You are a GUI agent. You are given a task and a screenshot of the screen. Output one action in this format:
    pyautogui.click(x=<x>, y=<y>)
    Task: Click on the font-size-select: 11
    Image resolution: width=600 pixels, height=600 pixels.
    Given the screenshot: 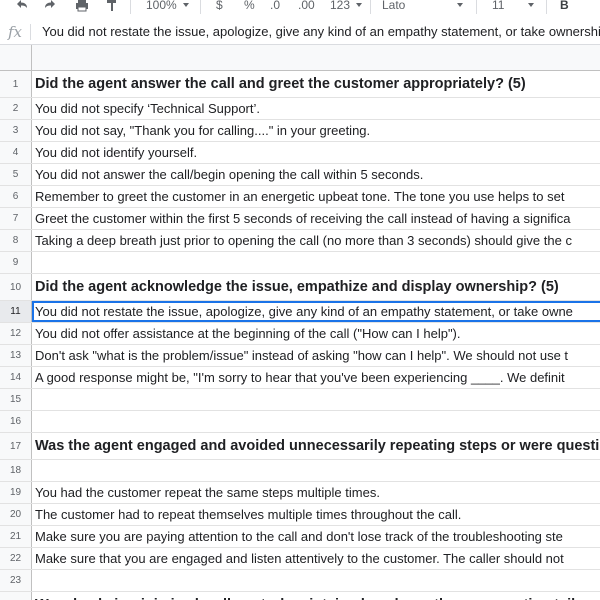 What is the action you would take?
    pyautogui.click(x=513, y=8)
    